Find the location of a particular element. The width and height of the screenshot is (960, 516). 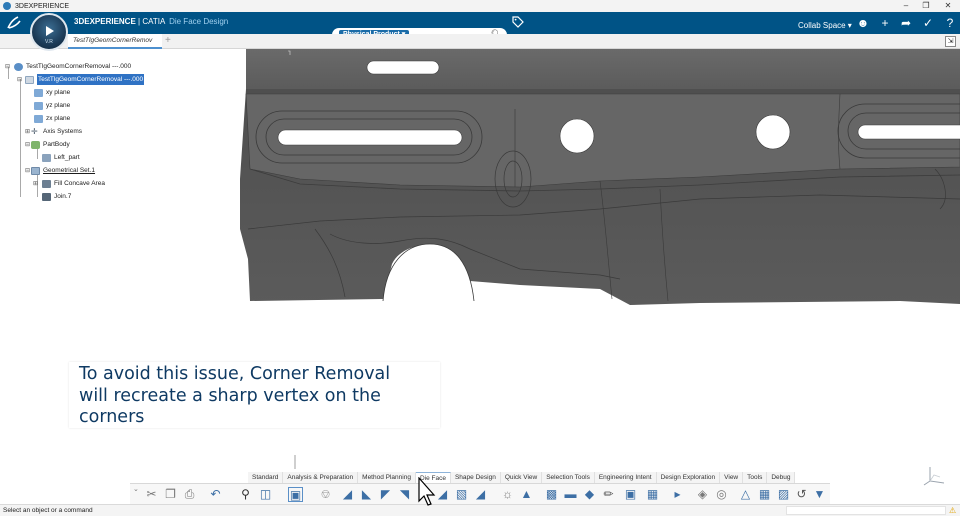

add-icon: + is located at coordinates (885, 23).